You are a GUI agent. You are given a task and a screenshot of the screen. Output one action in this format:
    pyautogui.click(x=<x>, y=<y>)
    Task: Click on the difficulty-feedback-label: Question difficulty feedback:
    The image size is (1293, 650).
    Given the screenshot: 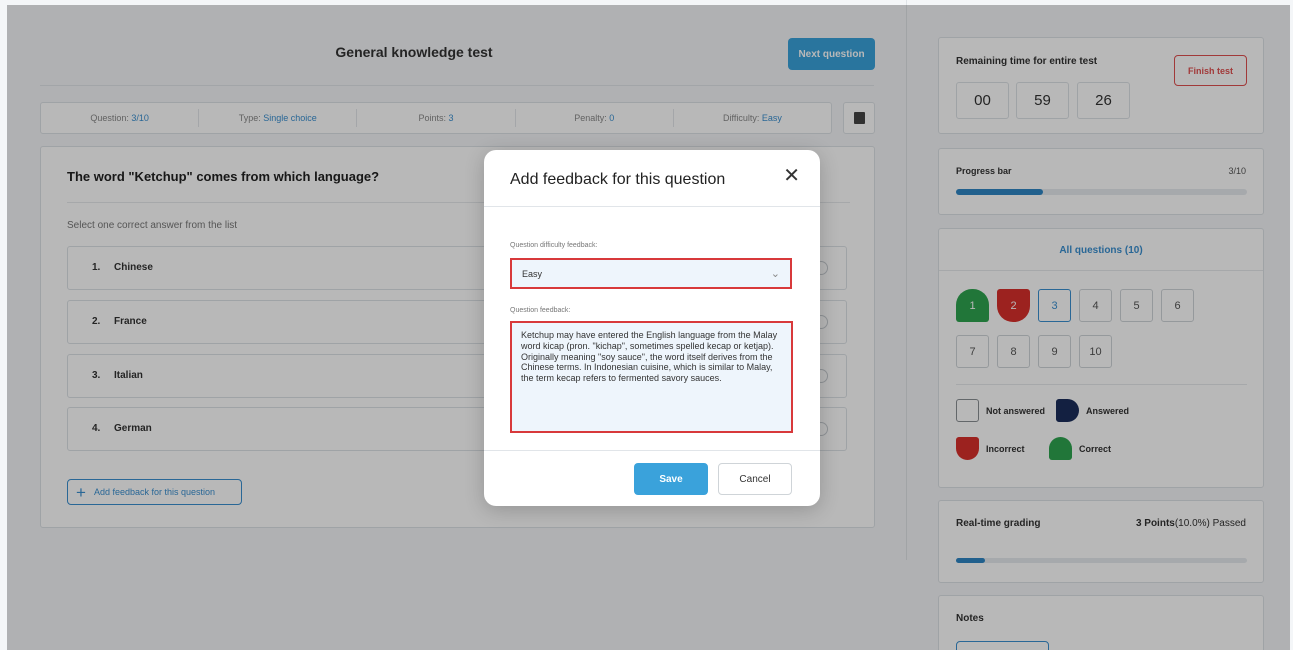 What is the action you would take?
    pyautogui.click(x=554, y=245)
    